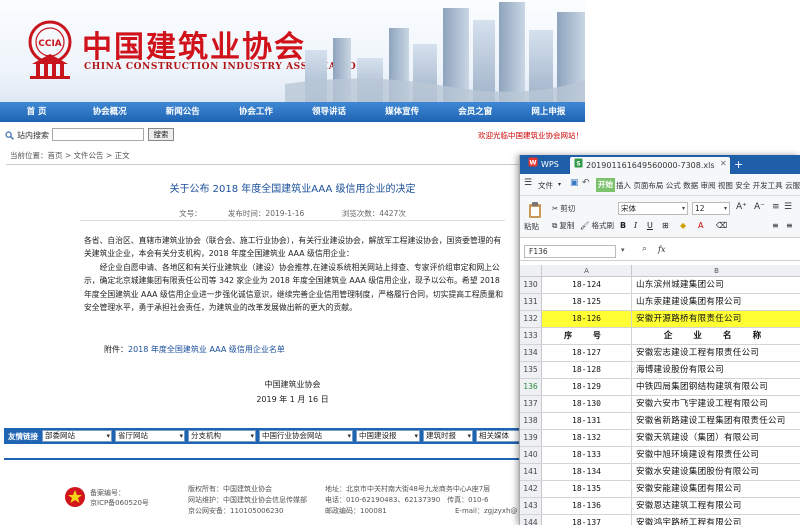  I want to click on align-center-icon: ≡, so click(775, 225).